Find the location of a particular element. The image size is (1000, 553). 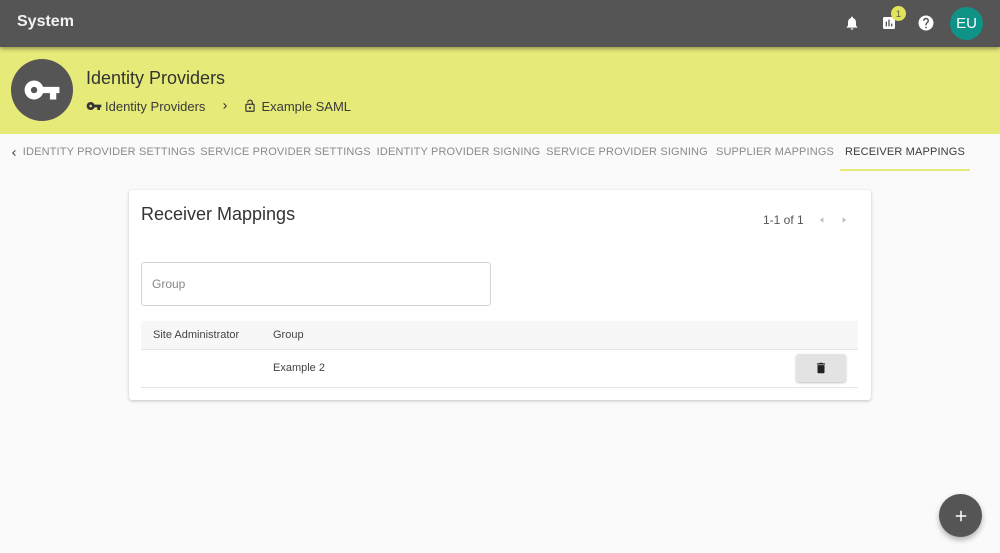

help-button is located at coordinates (926, 23).